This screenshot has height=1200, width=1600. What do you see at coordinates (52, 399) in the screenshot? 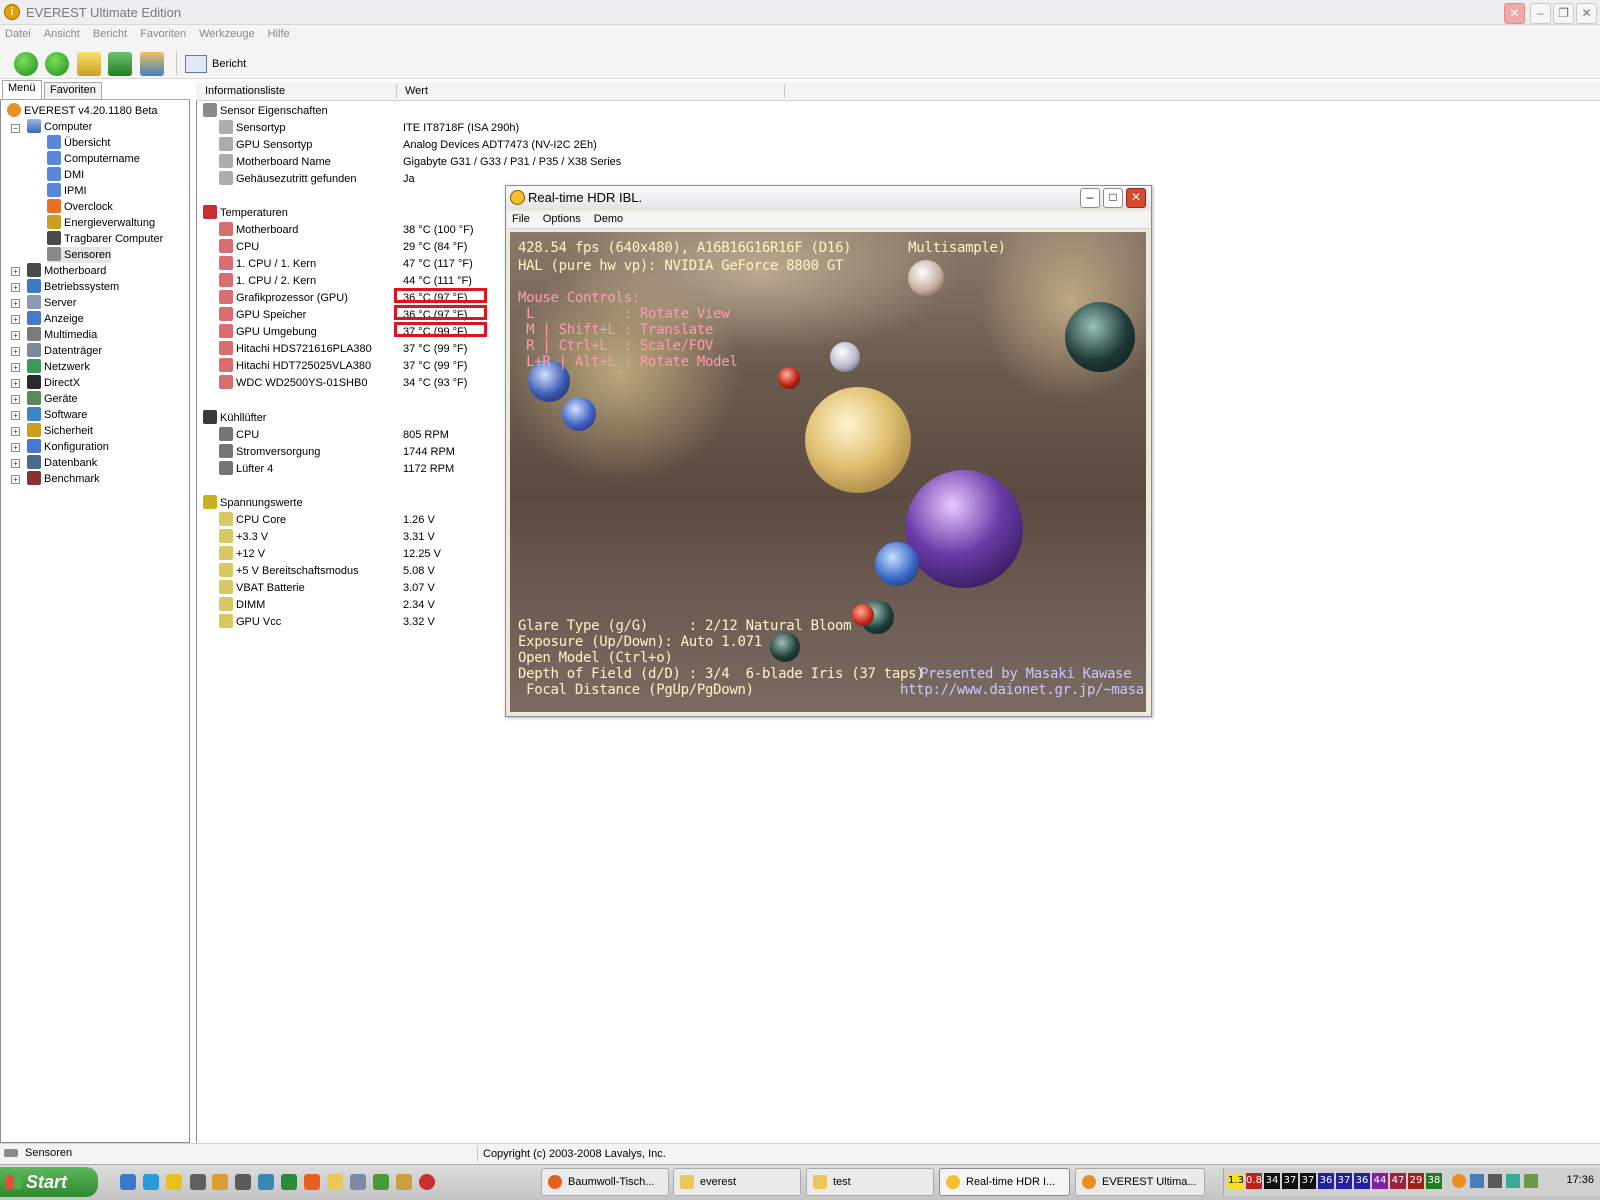
I see `tree-item-geräte: Geräte` at bounding box center [52, 399].